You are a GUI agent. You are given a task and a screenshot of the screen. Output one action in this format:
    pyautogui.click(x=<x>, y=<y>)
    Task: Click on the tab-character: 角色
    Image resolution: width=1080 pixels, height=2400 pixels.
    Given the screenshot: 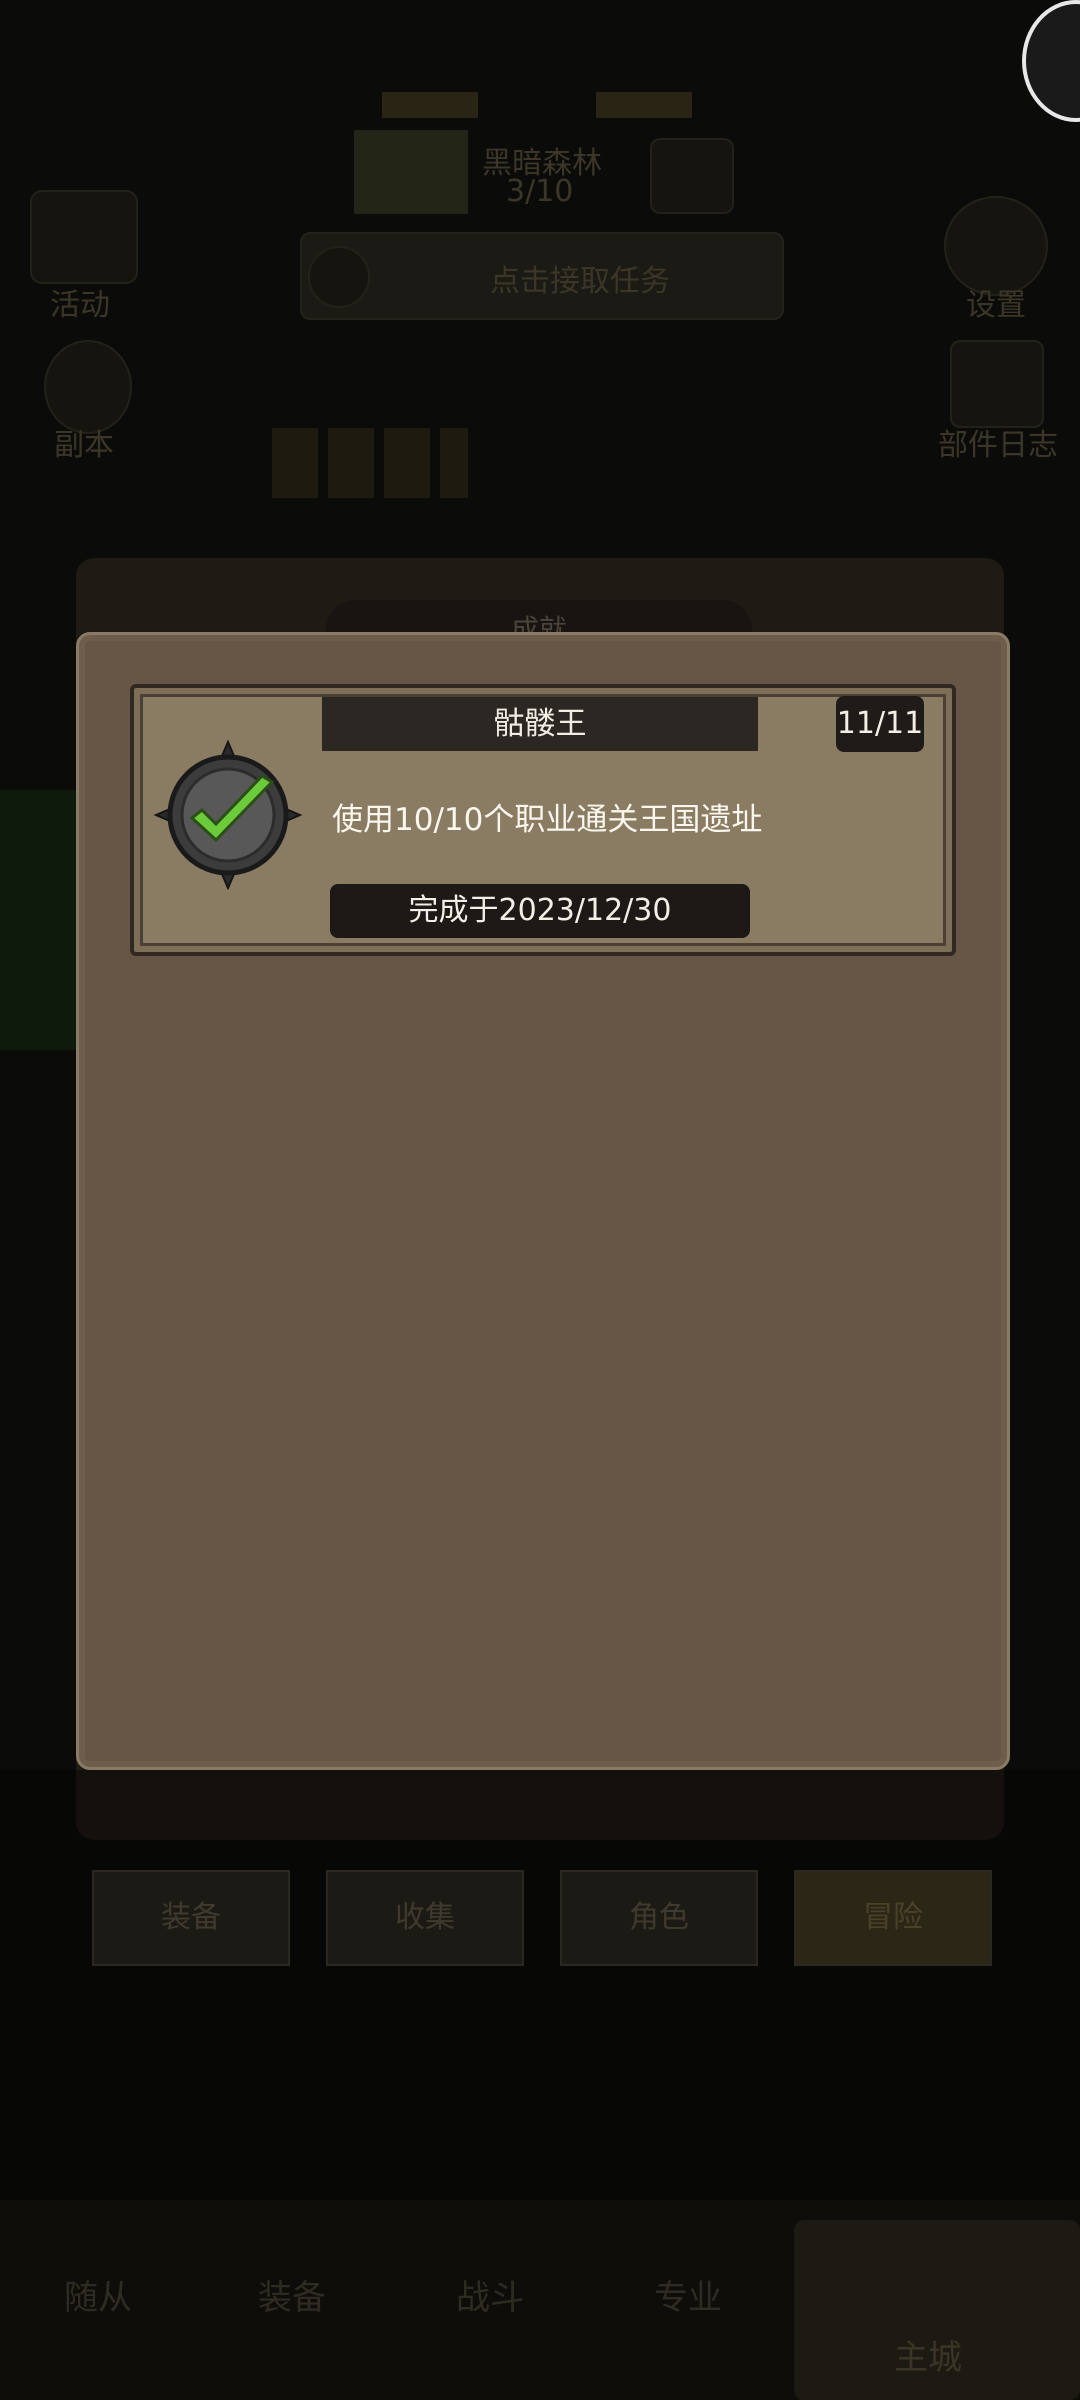 What is the action you would take?
    pyautogui.click(x=659, y=1918)
    